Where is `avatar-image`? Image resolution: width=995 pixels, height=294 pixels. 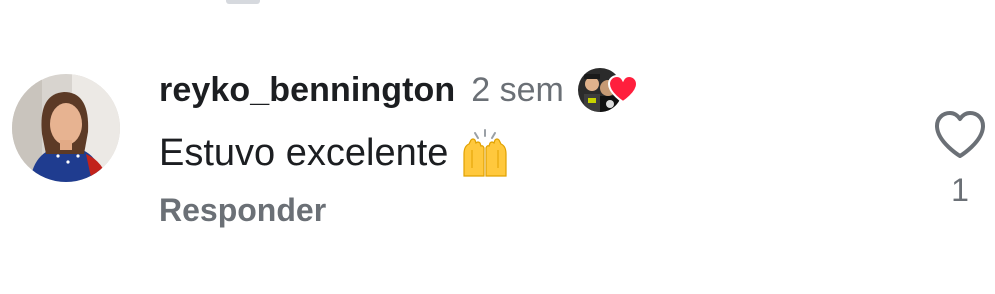
avatar-image is located at coordinates (66, 128).